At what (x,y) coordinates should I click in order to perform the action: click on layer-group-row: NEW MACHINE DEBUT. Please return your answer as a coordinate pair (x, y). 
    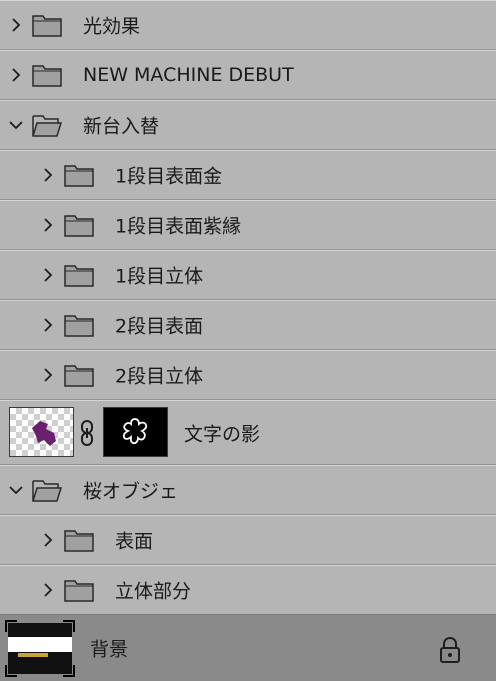
    Looking at the image, I should click on (248, 75).